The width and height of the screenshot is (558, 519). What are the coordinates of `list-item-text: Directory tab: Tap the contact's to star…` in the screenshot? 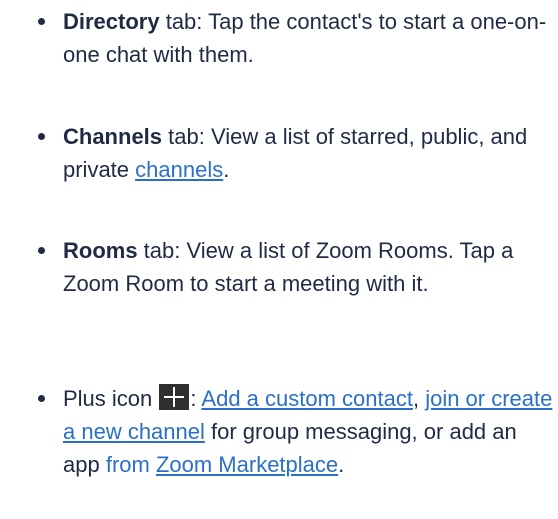 It's located at (309, 38).